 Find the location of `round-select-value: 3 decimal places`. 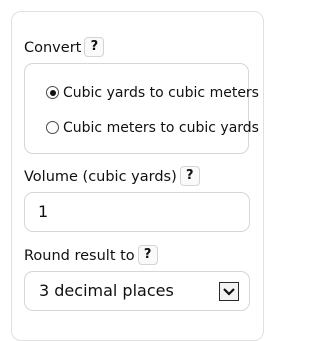

round-select-value: 3 decimal places is located at coordinates (106, 290).